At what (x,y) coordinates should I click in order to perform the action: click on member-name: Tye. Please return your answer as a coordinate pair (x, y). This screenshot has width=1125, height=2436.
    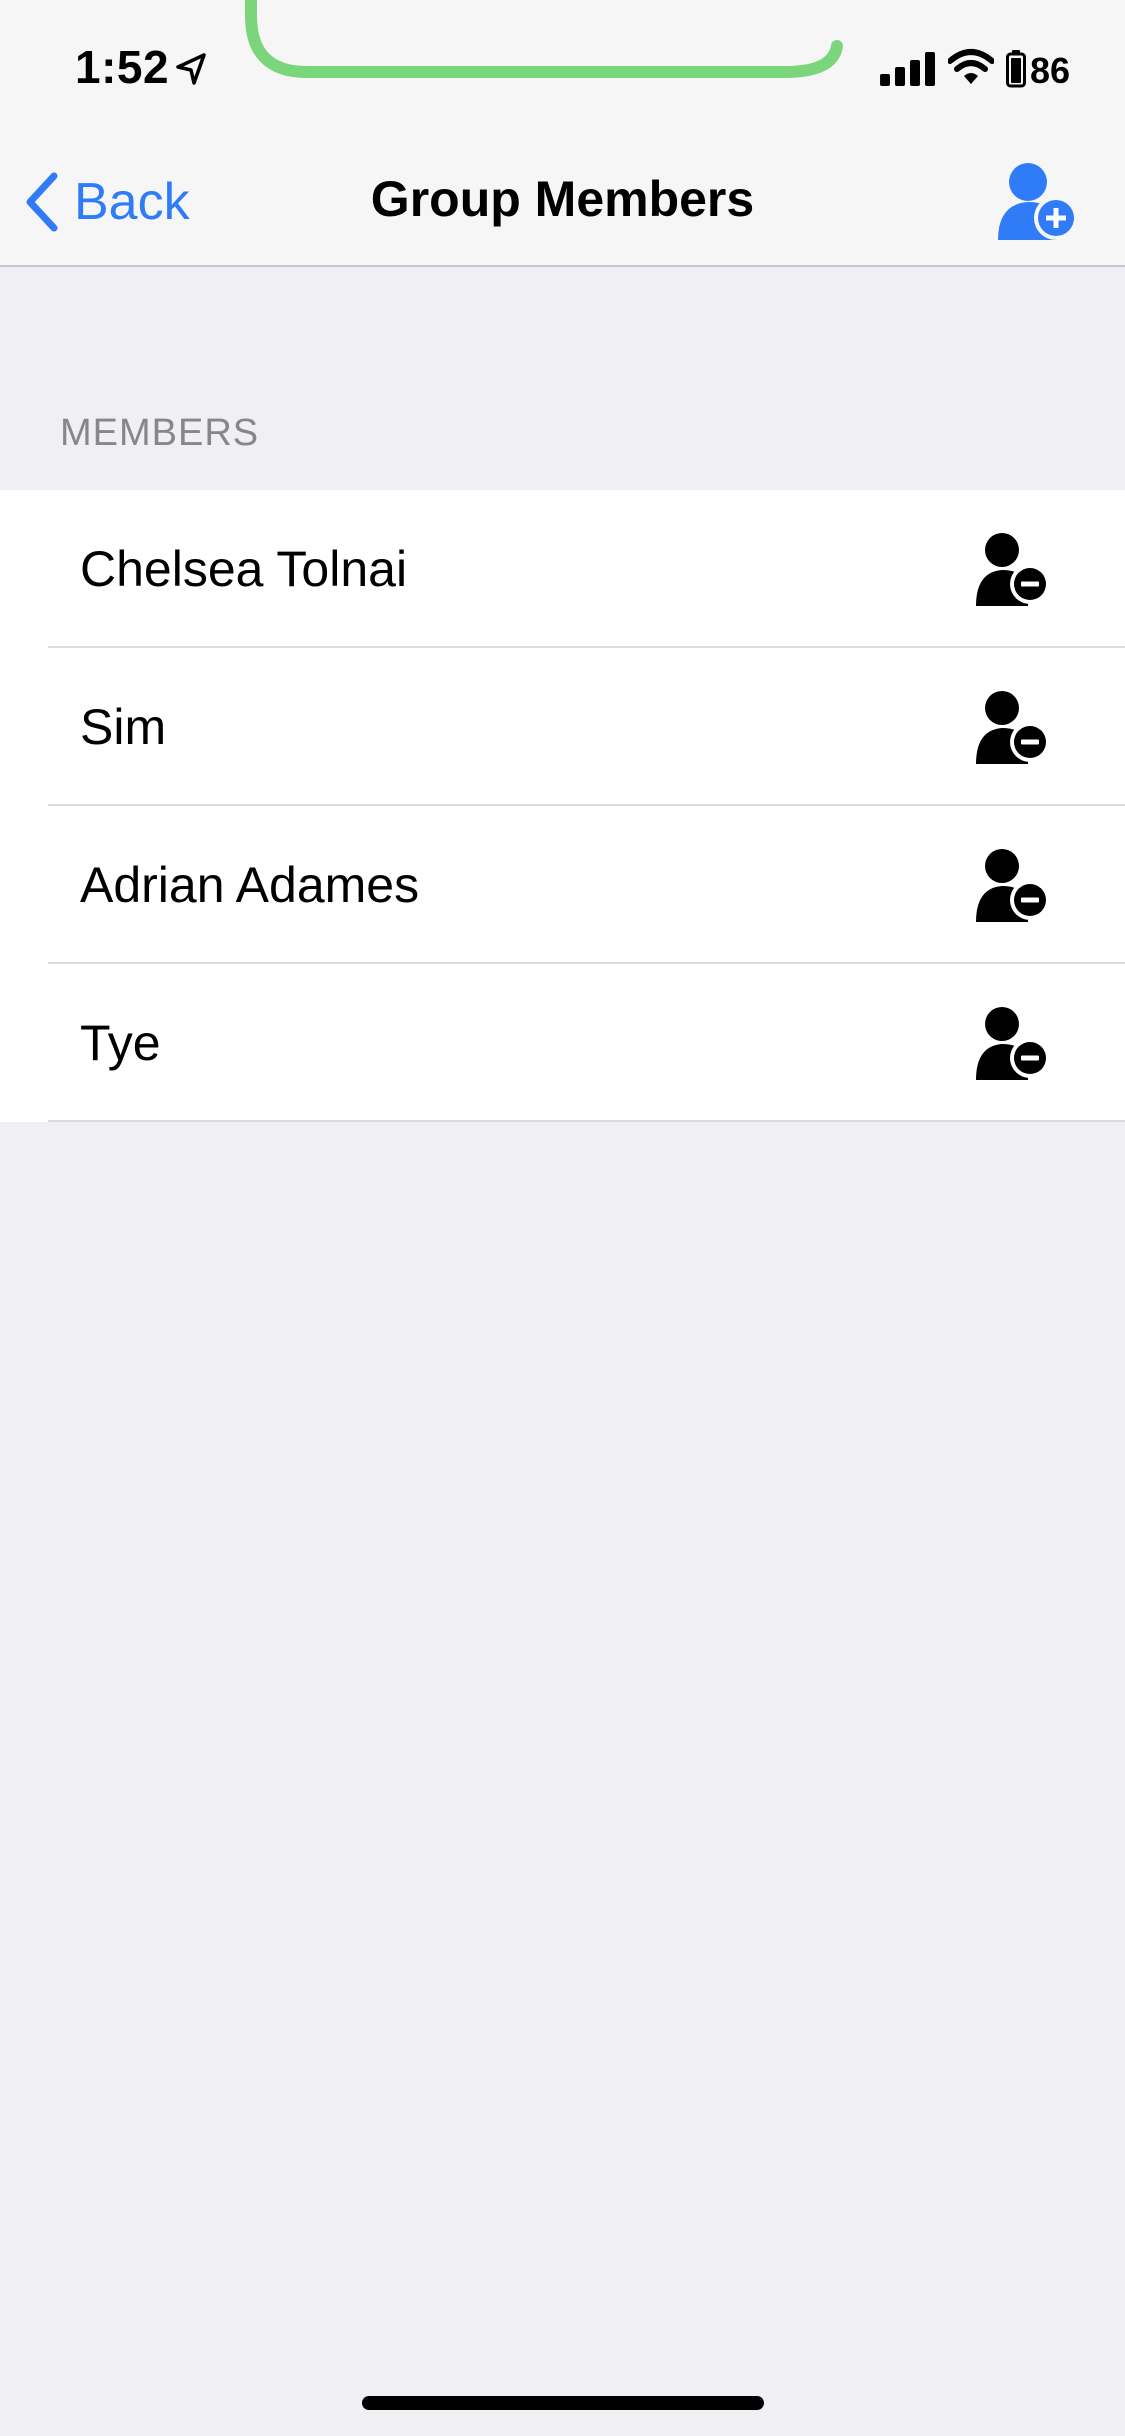
    Looking at the image, I should click on (120, 1043).